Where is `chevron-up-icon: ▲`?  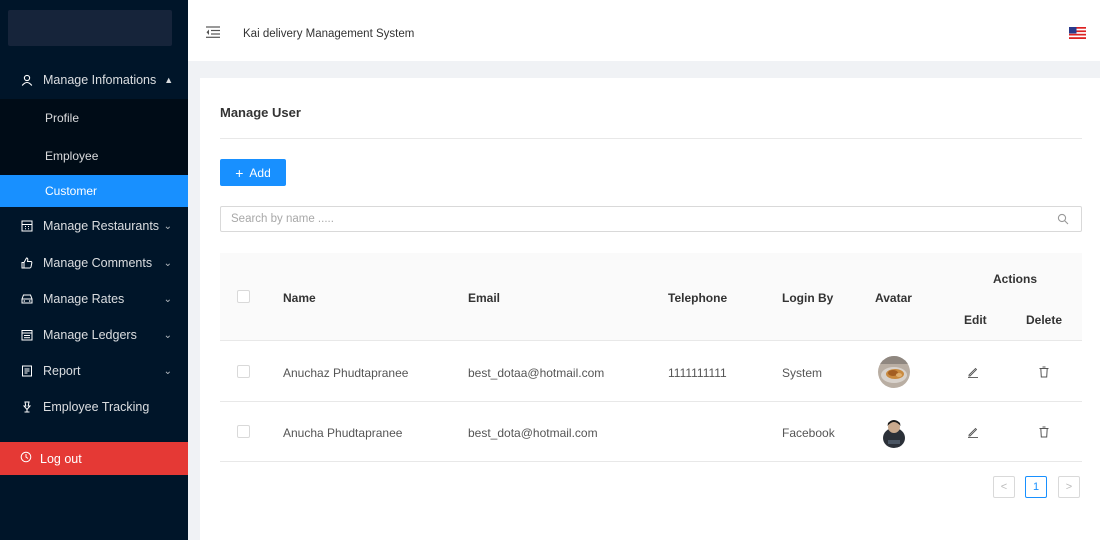 chevron-up-icon: ▲ is located at coordinates (169, 80).